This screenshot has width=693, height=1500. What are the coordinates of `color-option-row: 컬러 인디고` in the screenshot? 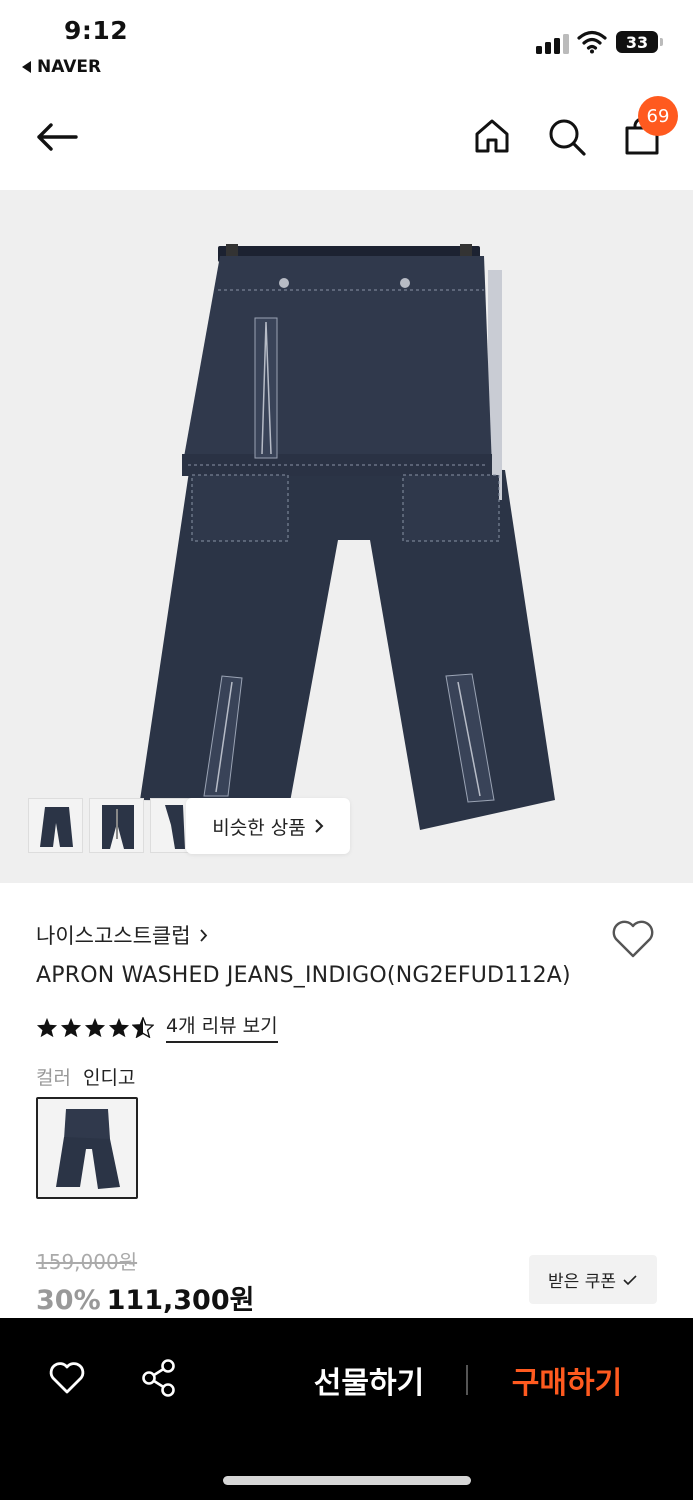 It's located at (85, 1076).